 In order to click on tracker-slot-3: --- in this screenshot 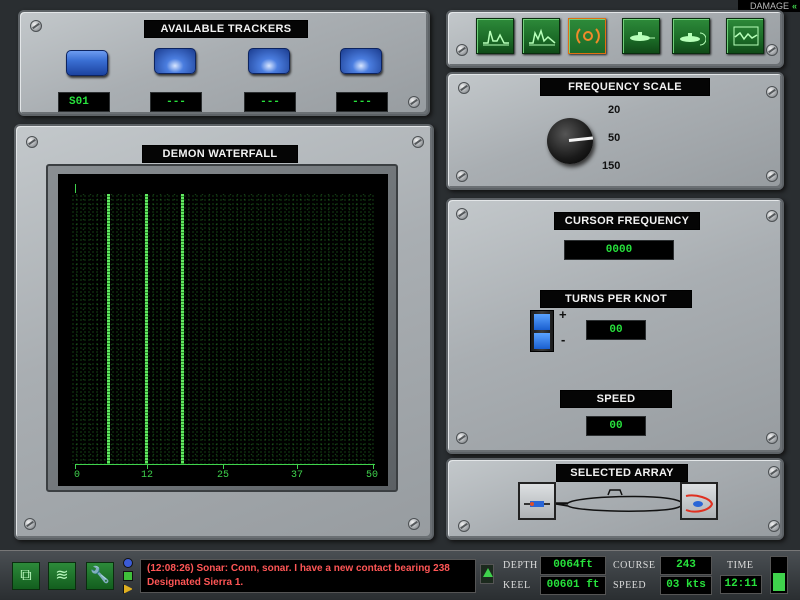, I will do `click(270, 102)`.